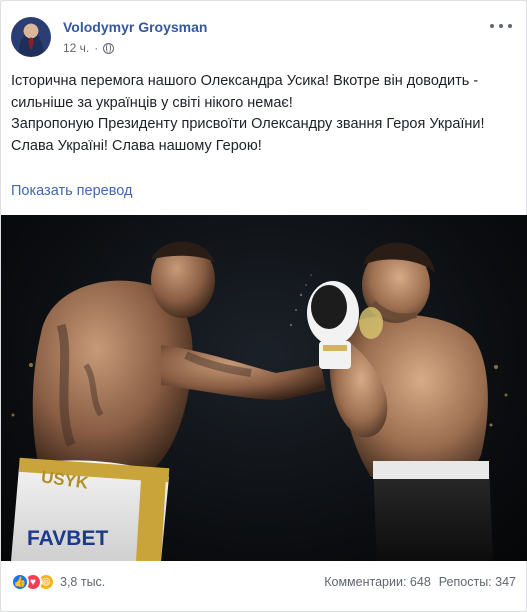  I want to click on post-timestamp: 12 ч., so click(76, 48).